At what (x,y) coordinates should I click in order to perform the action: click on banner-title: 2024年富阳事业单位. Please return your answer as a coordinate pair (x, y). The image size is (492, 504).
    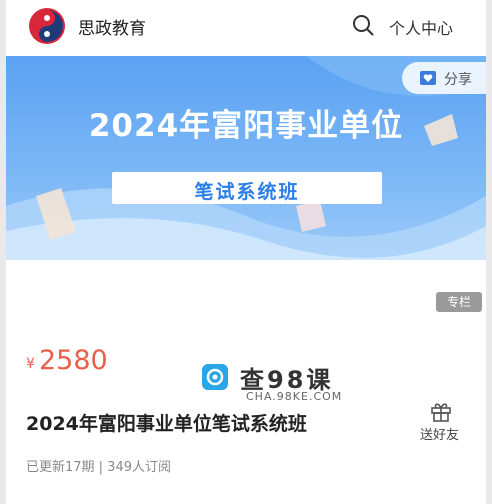
    Looking at the image, I should click on (246, 126).